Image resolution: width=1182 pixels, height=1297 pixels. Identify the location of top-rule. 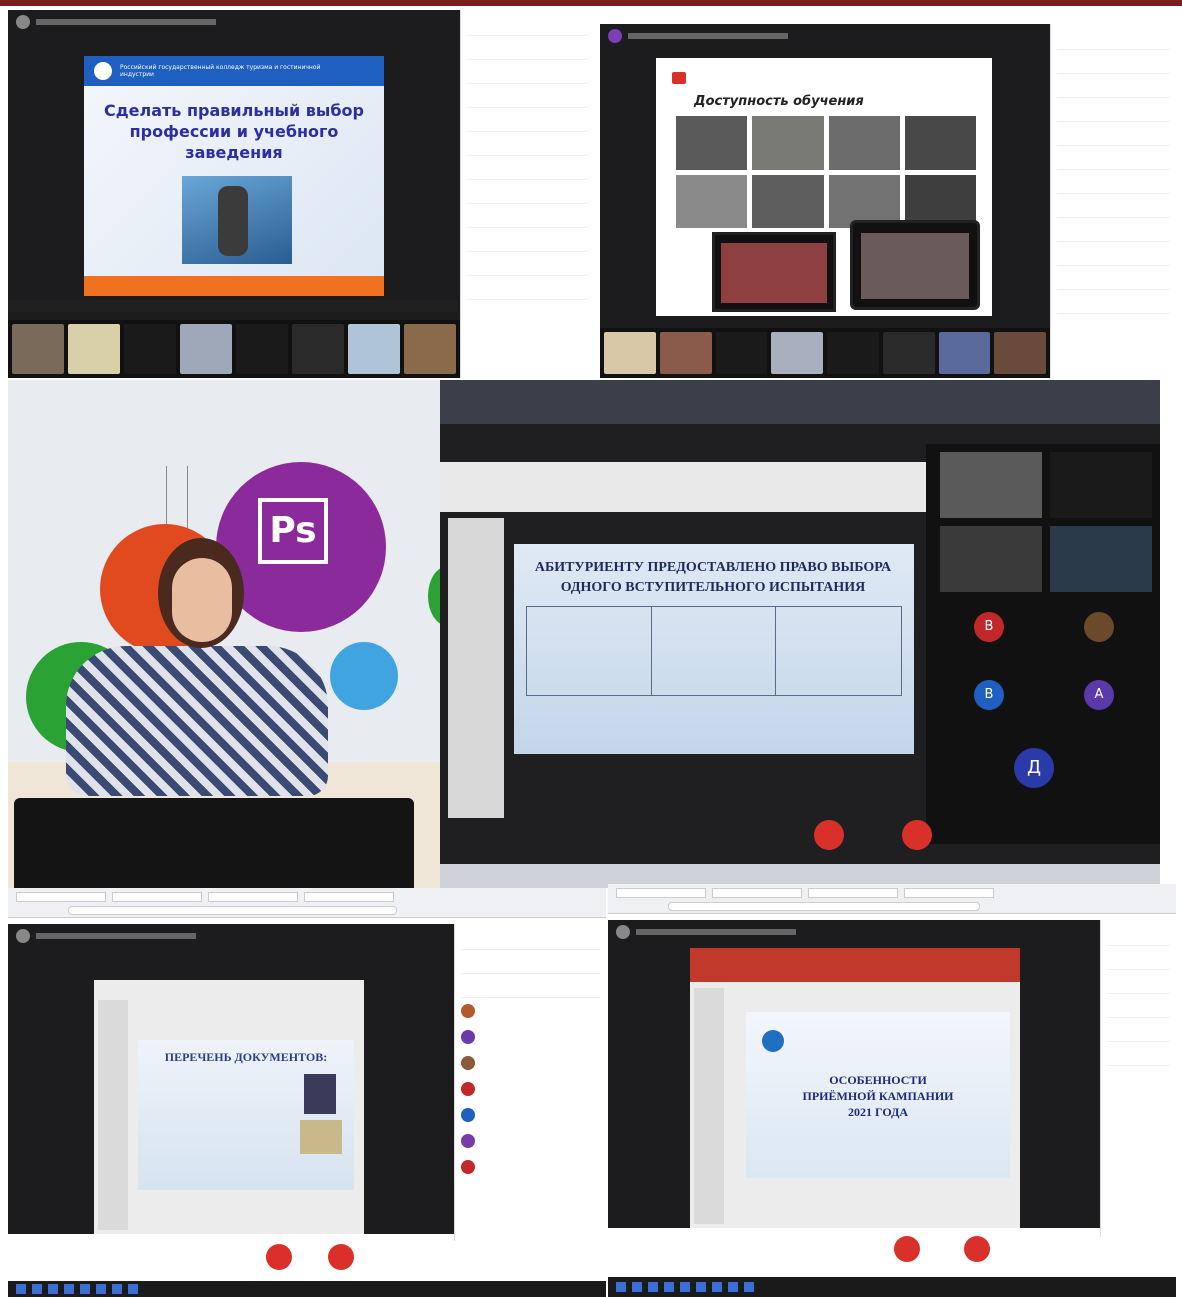
(591, 3).